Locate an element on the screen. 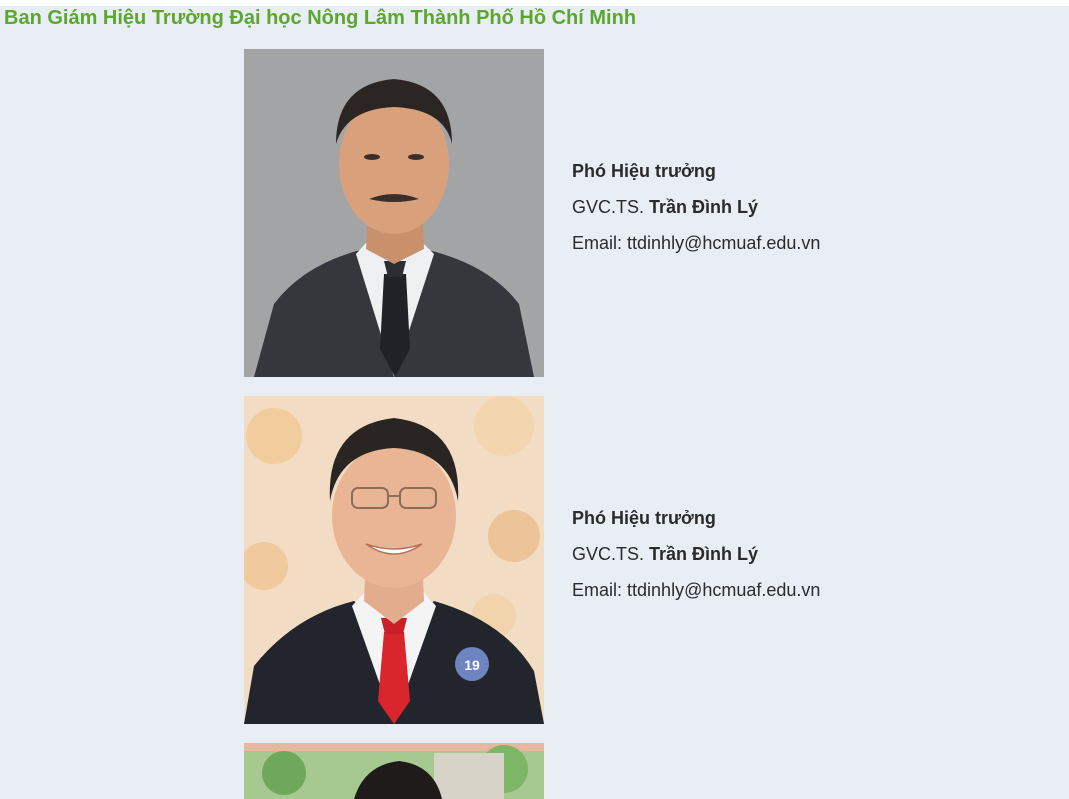 This screenshot has height=799, width=1069. svg-text: 19 is located at coordinates (472, 665).